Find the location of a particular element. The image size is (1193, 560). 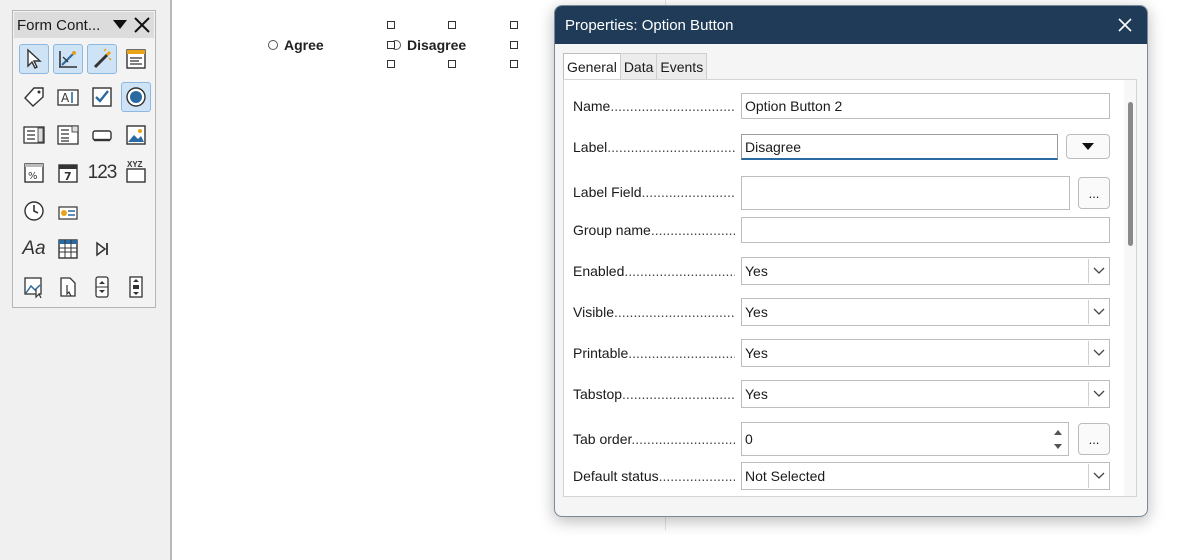

list-box-icon is located at coordinates (34, 135).